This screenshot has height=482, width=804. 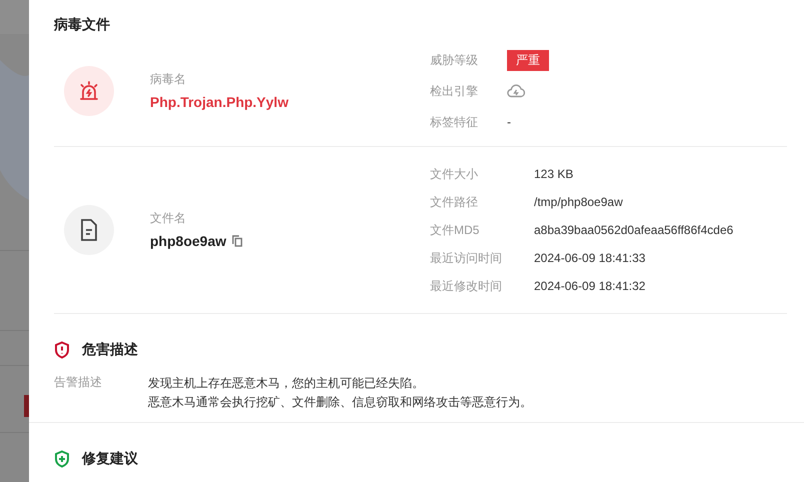 I want to click on field-label: 告警描述, so click(x=78, y=382).